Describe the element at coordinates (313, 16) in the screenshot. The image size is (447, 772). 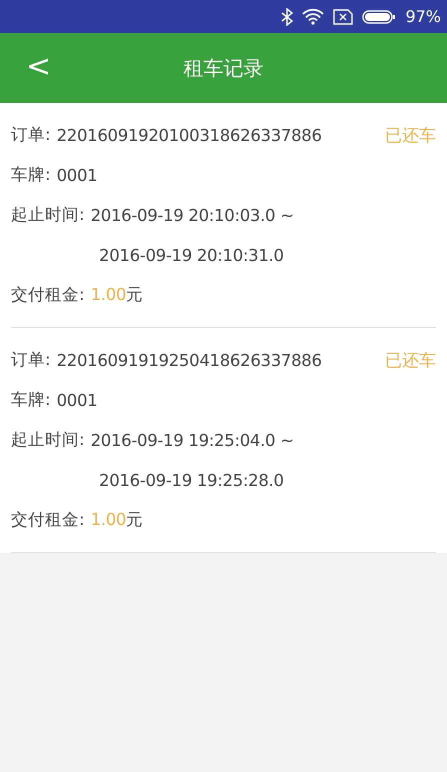
I see `wifi-icon` at that location.